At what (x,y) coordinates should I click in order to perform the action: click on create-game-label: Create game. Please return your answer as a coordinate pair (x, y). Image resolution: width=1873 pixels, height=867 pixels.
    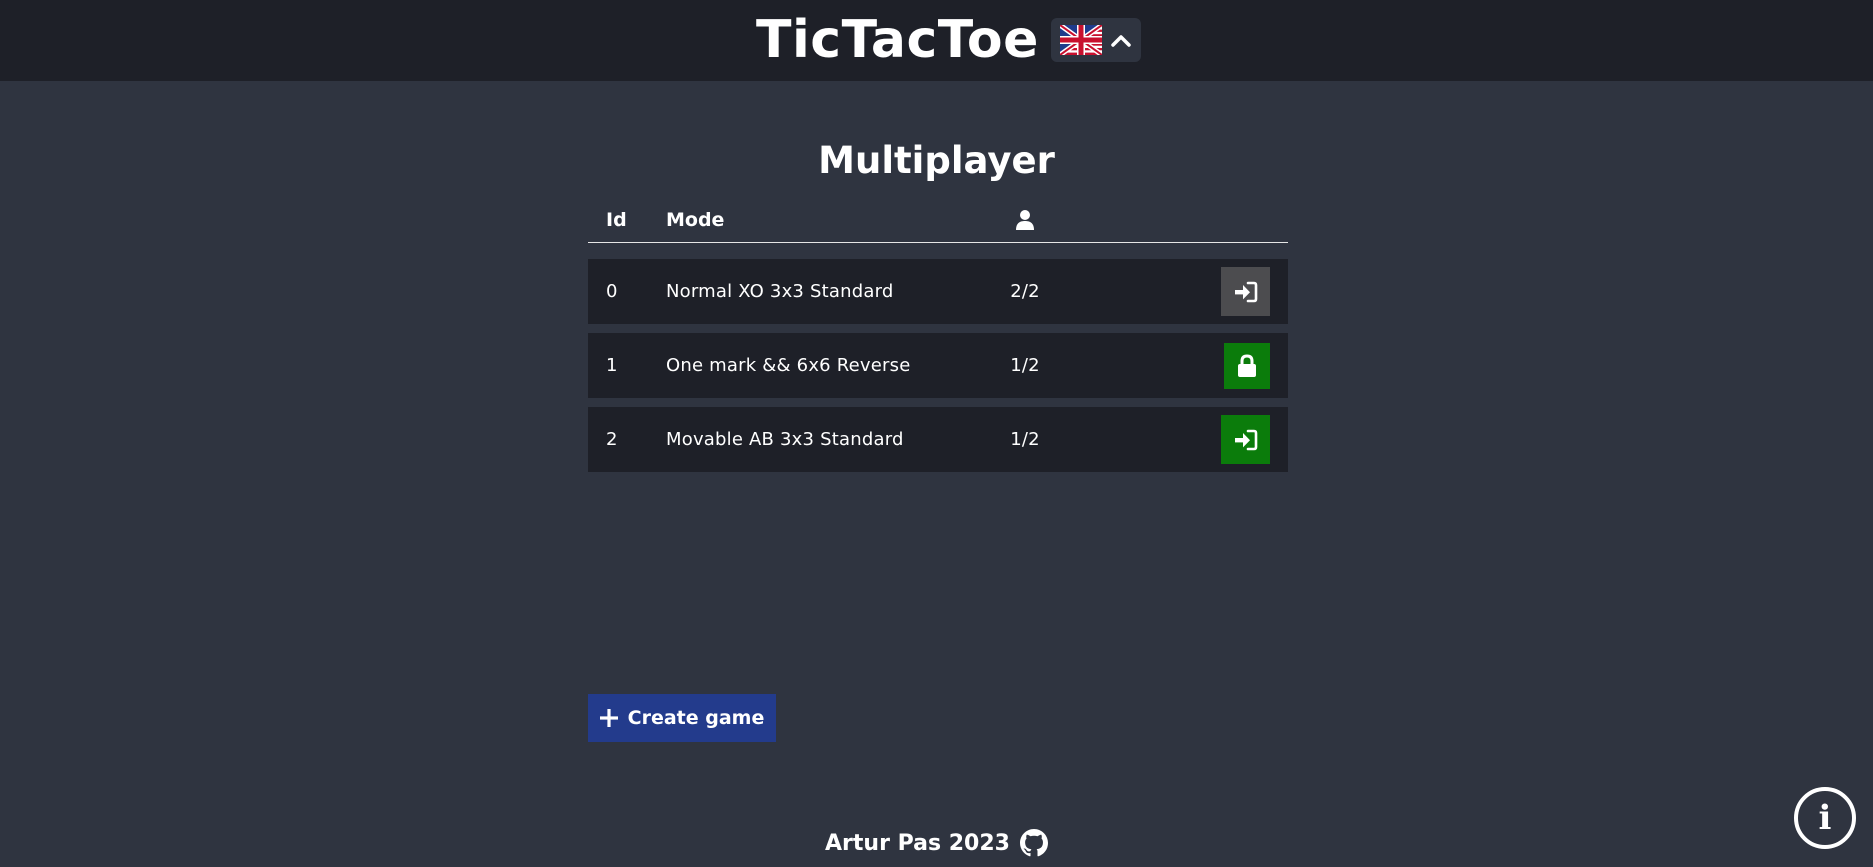
    Looking at the image, I should click on (696, 718).